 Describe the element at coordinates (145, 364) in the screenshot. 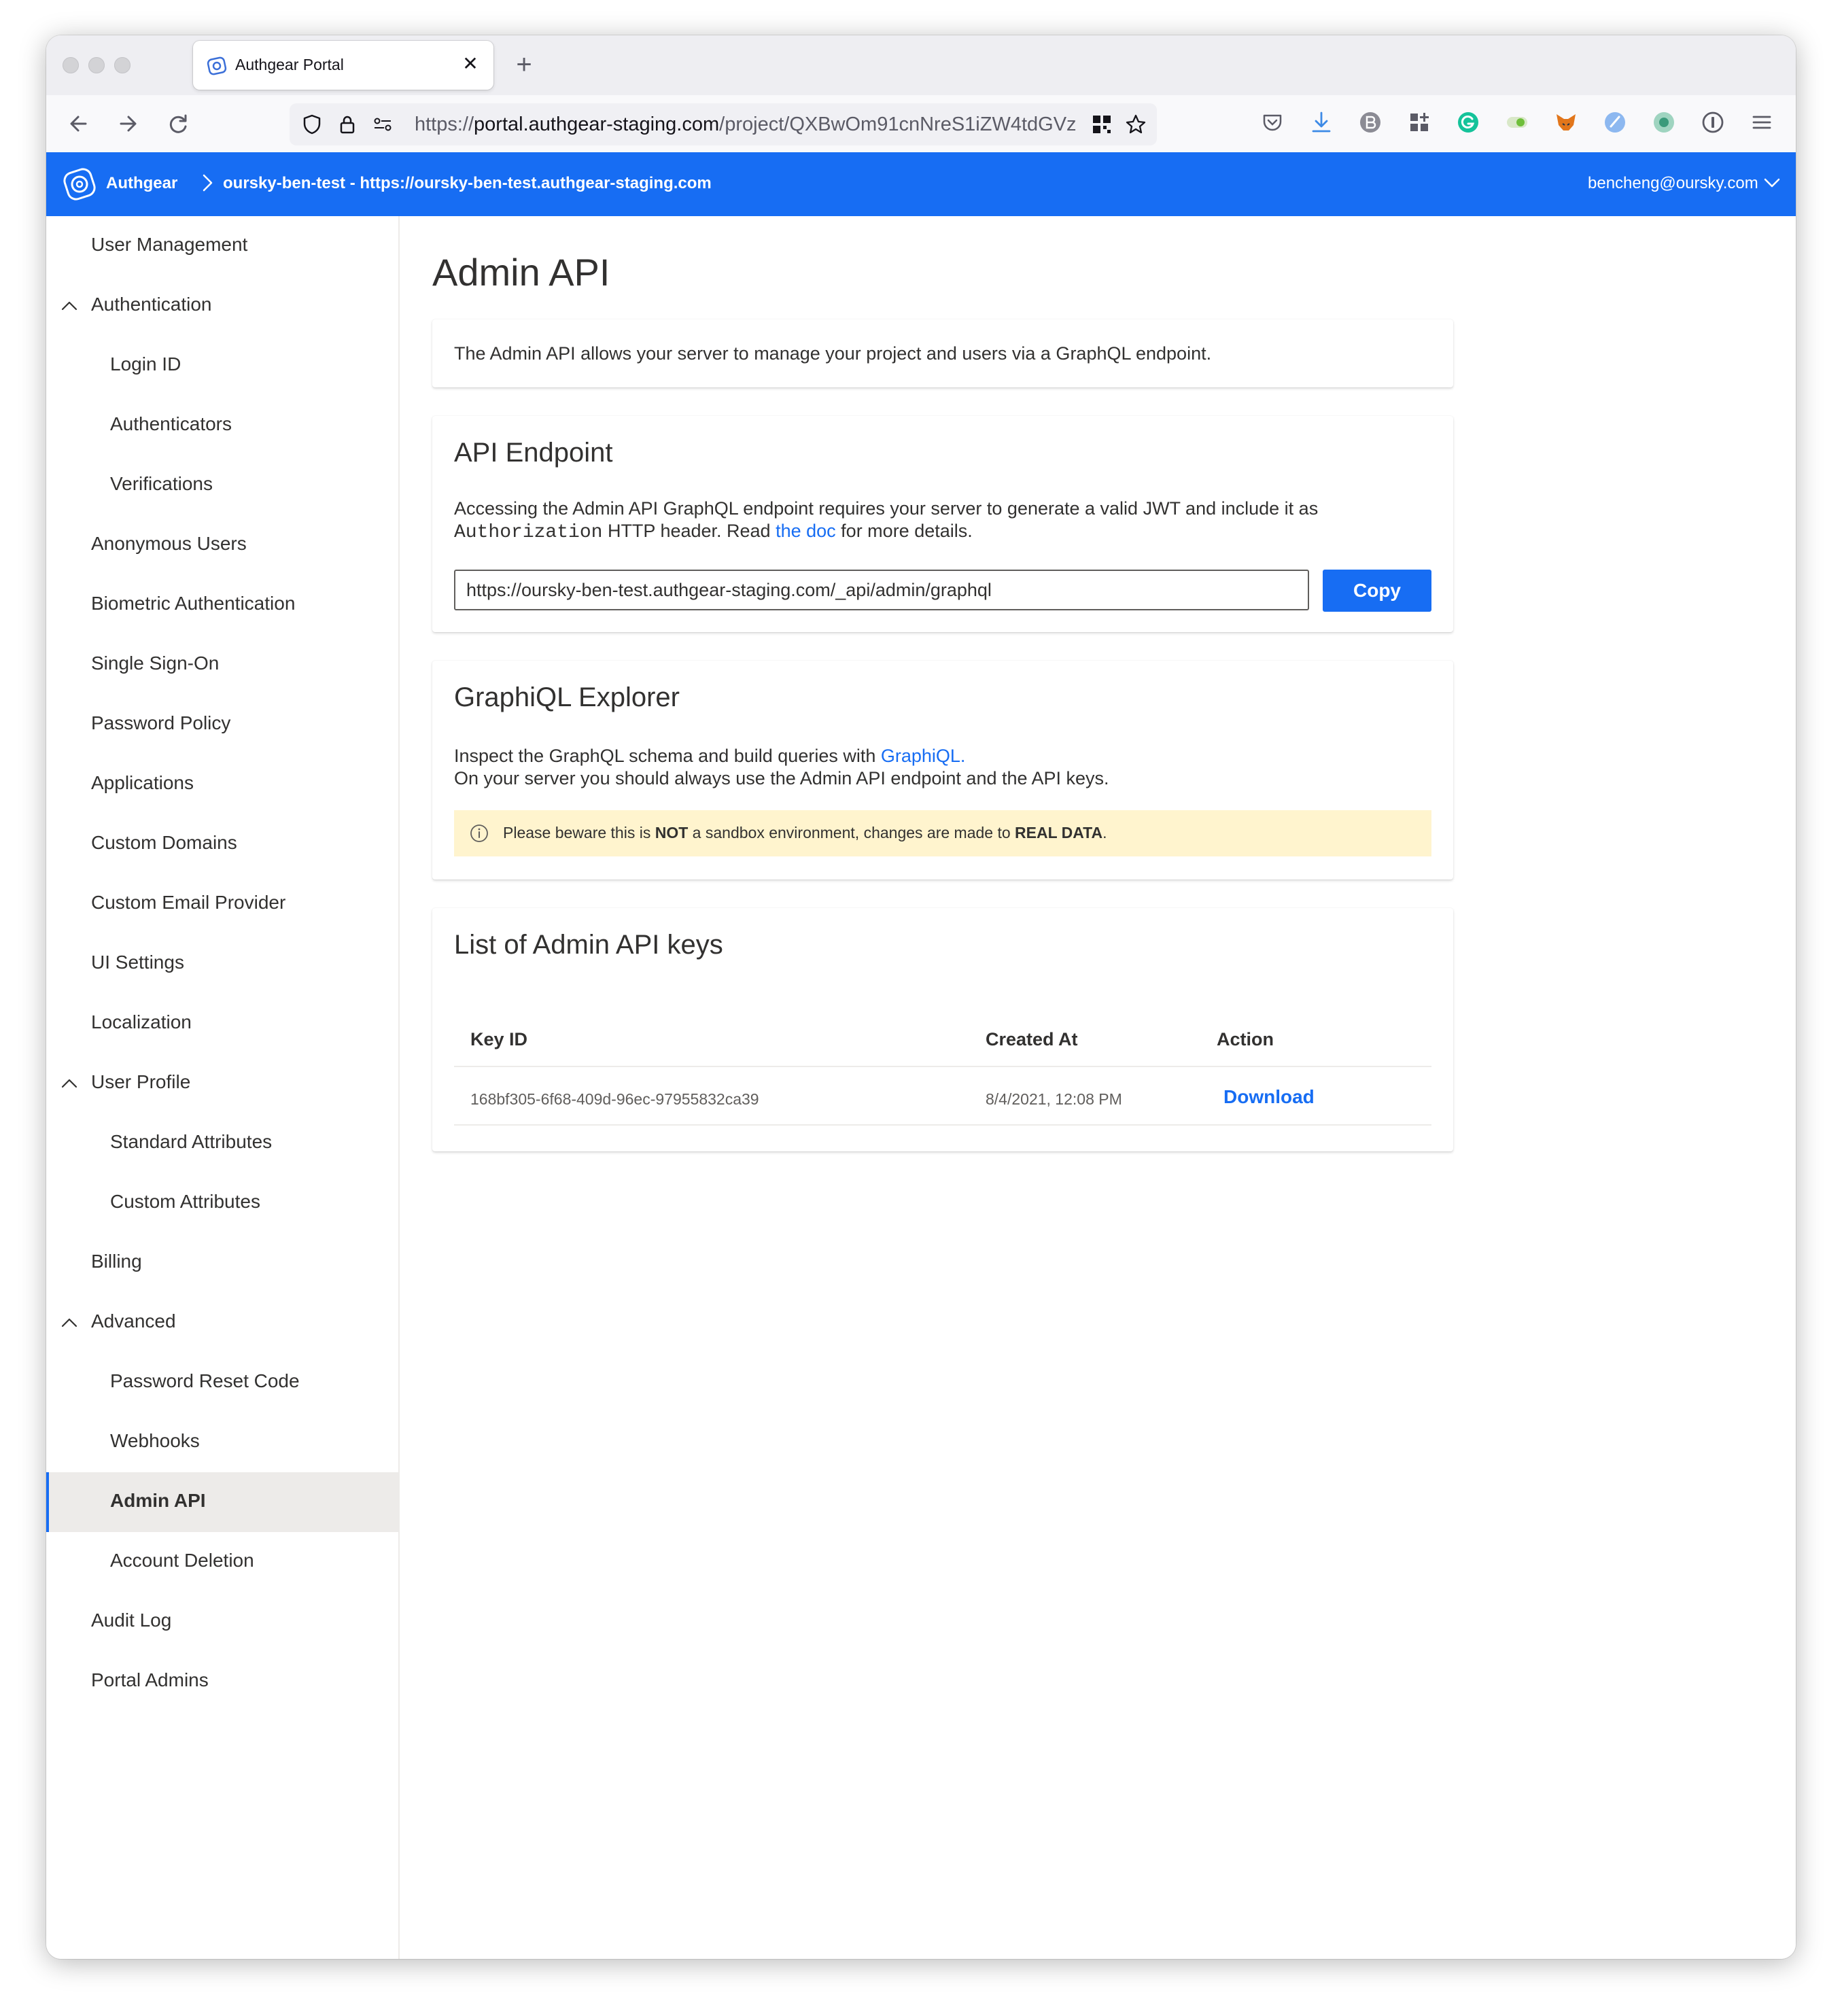

I see `sidebar-item-label: Login ID` at that location.